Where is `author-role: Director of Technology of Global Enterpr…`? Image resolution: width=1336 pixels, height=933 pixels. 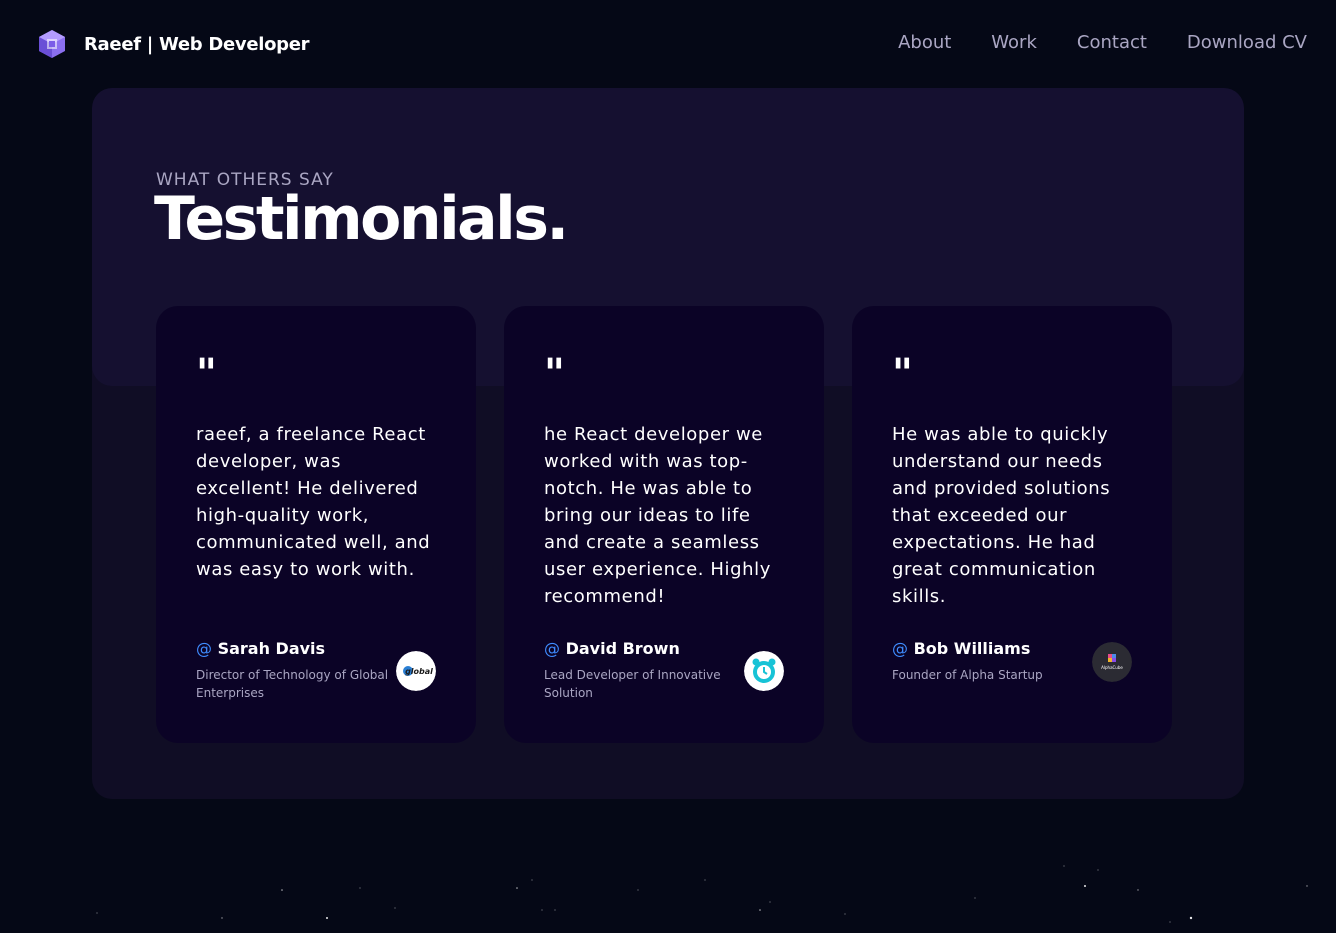 author-role: Director of Technology of Global Enterpr… is located at coordinates (292, 684).